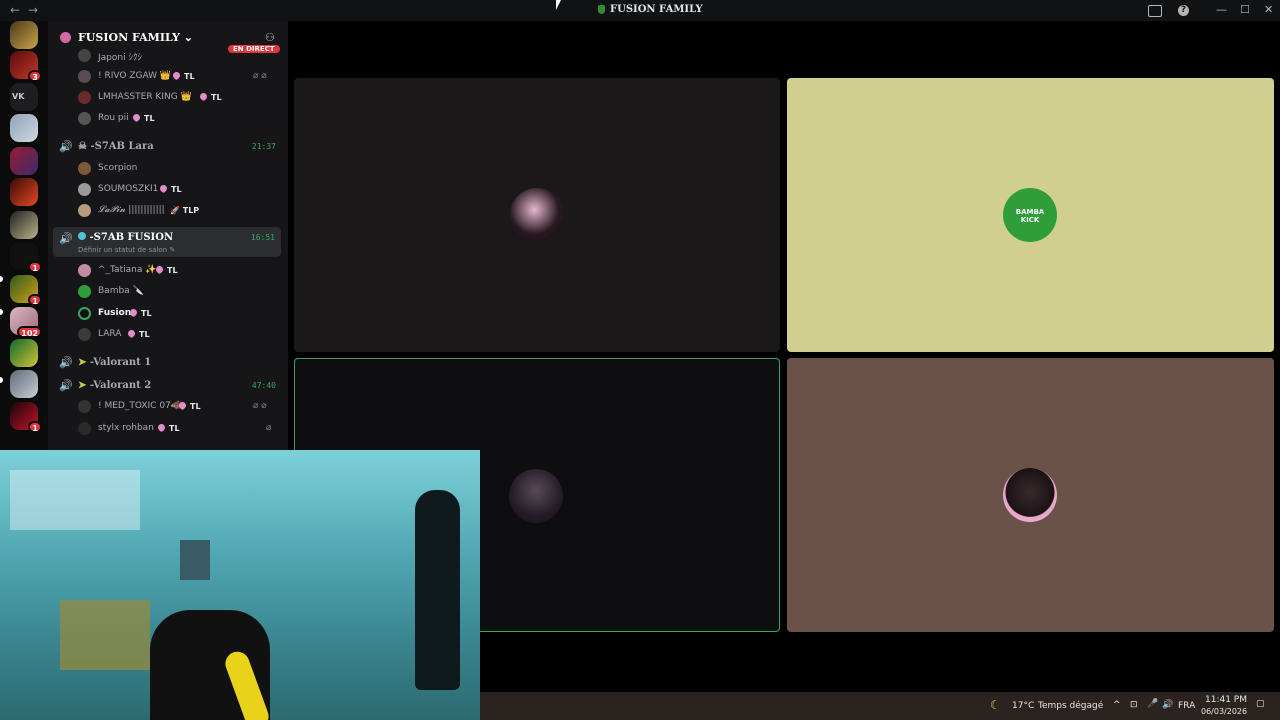 This screenshot has width=1280, height=720. I want to click on voice-user-row: SOUMOSZKI1 TL, so click(168, 189).